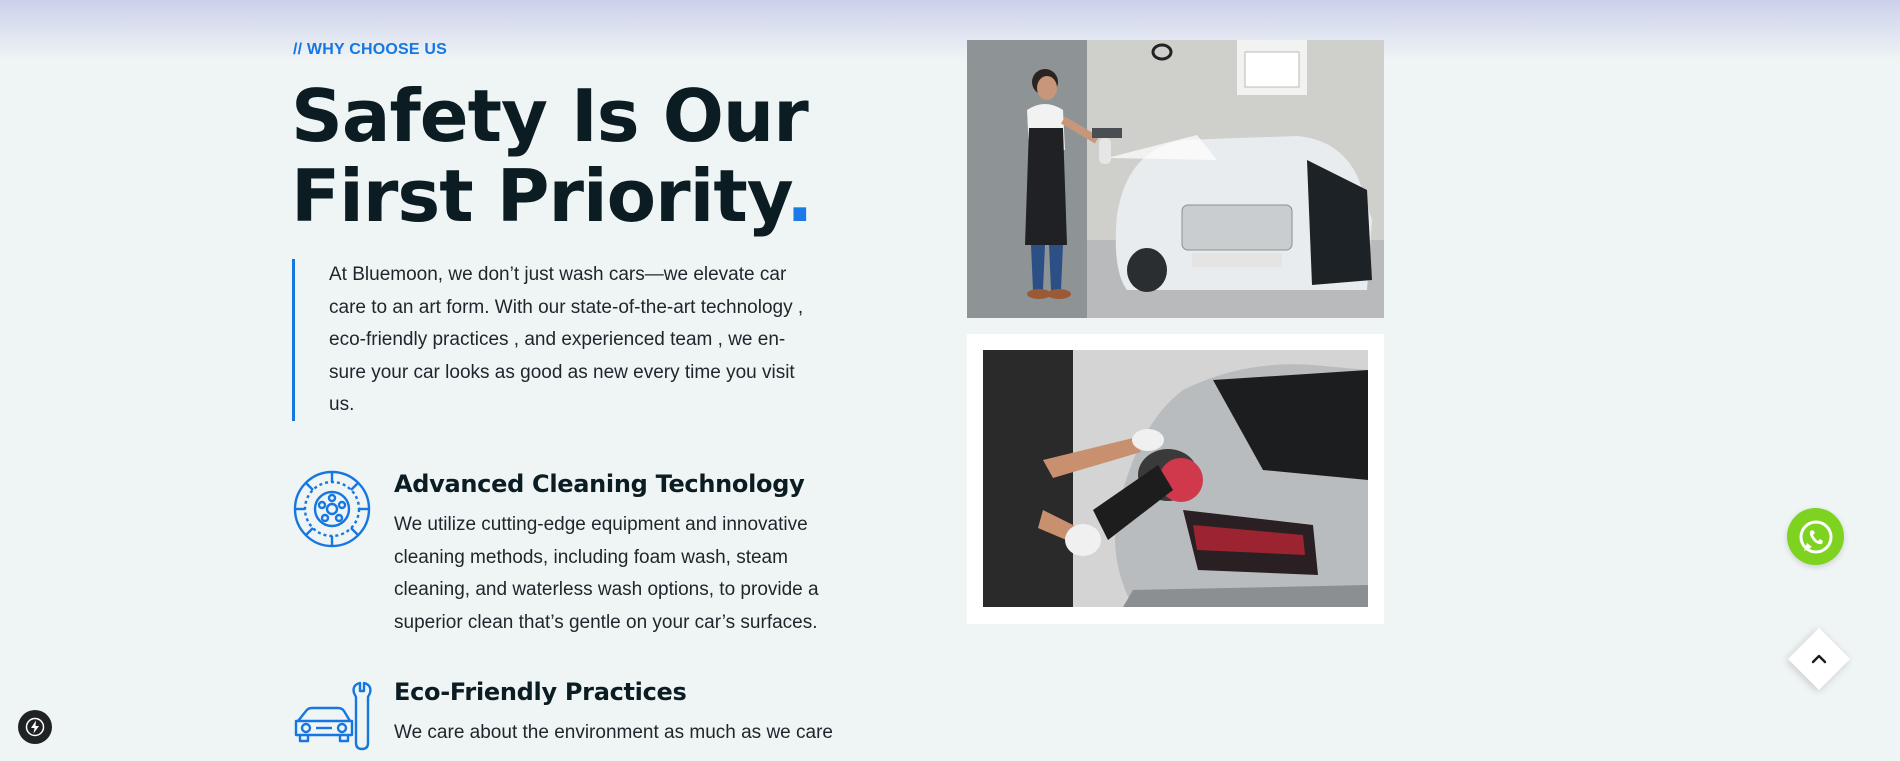 The width and height of the screenshot is (1900, 761). What do you see at coordinates (540, 692) in the screenshot?
I see `feature-title: Eco-Friendly Practices` at bounding box center [540, 692].